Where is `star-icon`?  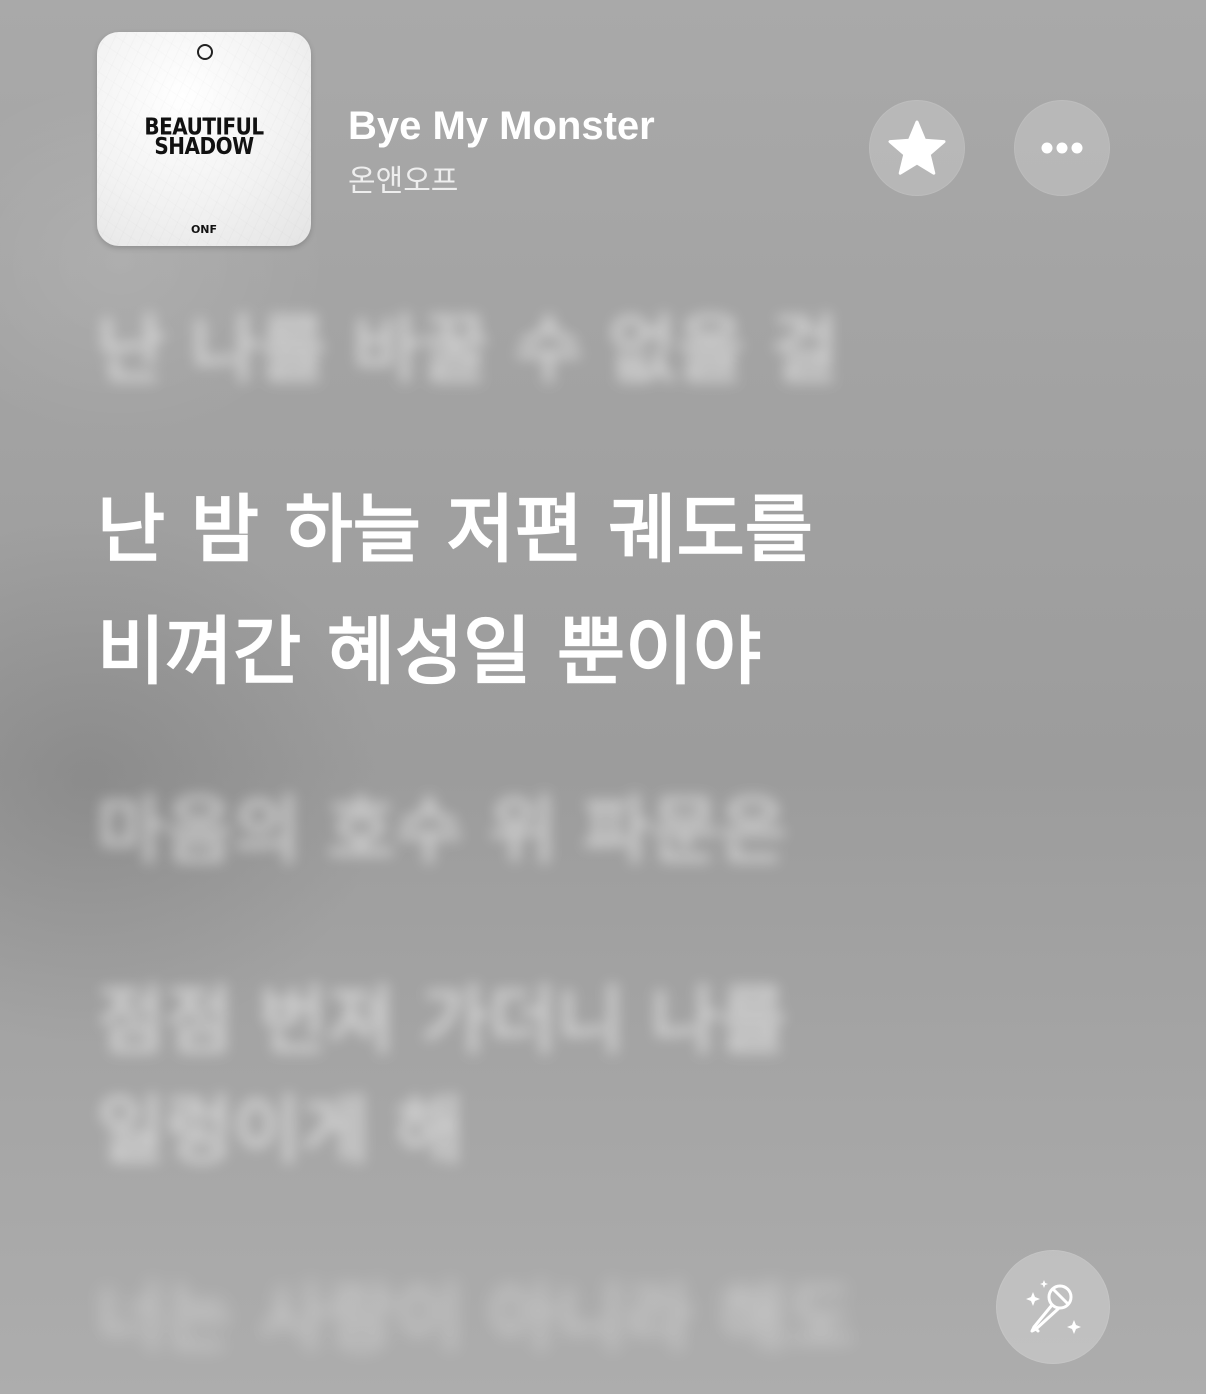 star-icon is located at coordinates (917, 147).